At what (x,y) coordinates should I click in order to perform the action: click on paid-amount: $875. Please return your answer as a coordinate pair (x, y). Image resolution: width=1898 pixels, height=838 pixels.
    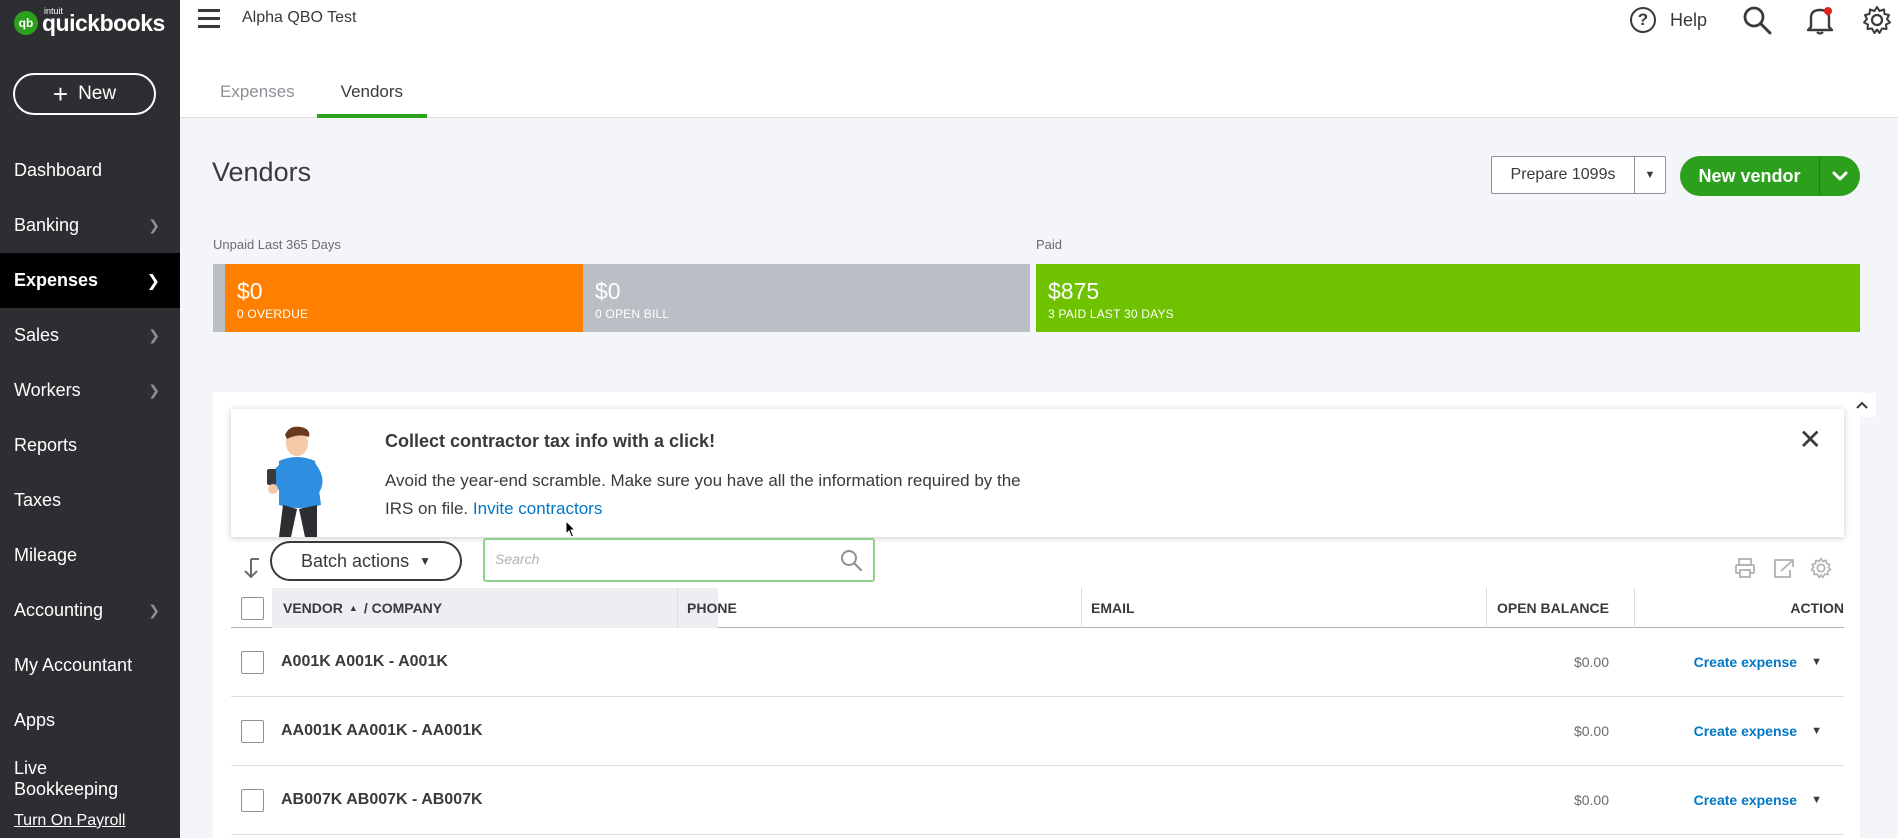
    Looking at the image, I should click on (1074, 291).